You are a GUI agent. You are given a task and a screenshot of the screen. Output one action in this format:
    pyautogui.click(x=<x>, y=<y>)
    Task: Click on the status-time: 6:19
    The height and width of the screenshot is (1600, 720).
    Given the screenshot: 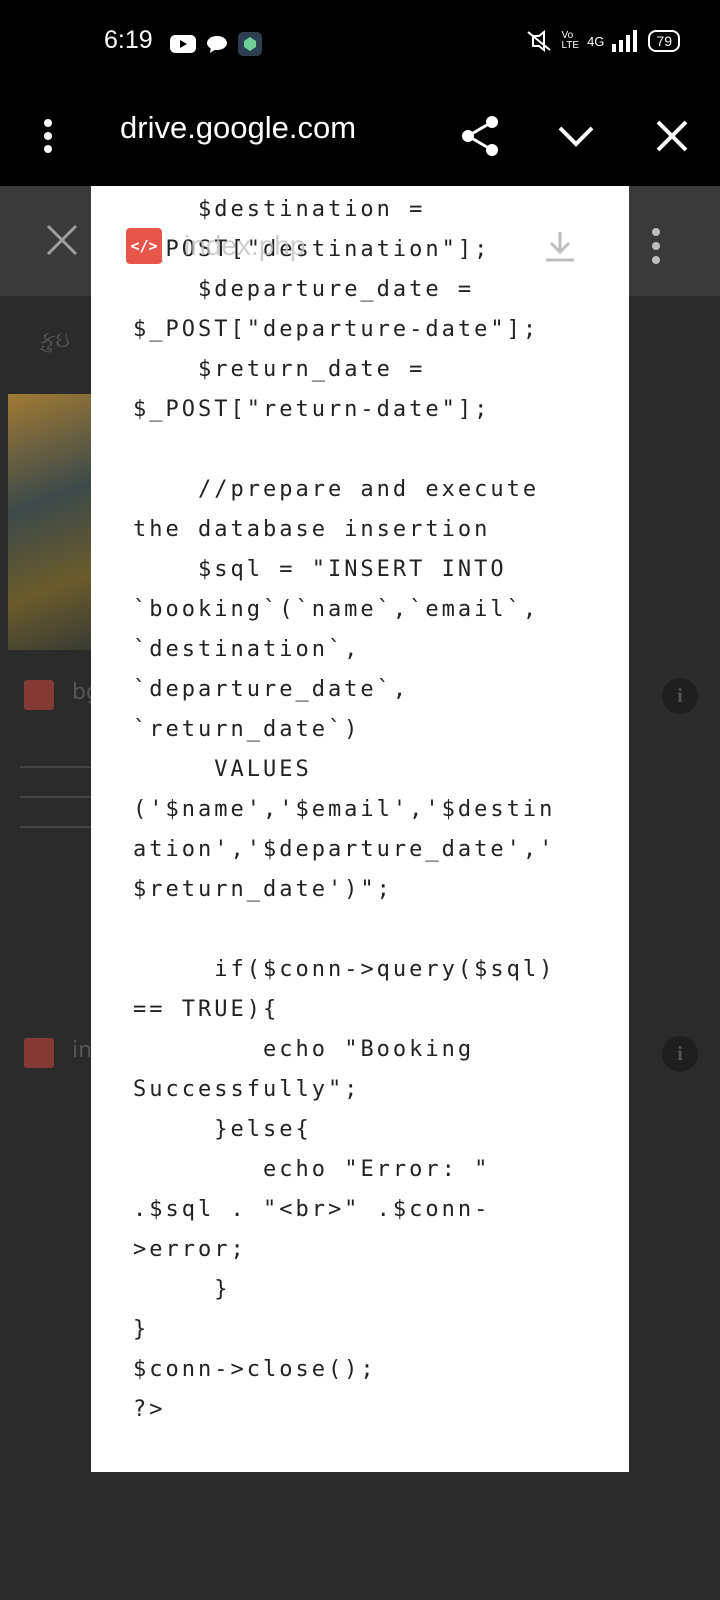 What is the action you would take?
    pyautogui.click(x=128, y=40)
    